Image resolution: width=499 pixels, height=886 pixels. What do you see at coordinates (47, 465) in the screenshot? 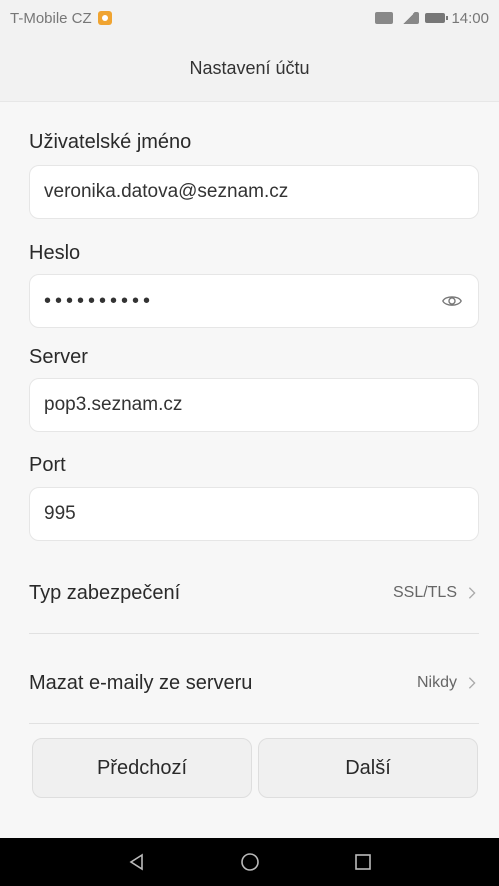
I see `port-label: Port` at bounding box center [47, 465].